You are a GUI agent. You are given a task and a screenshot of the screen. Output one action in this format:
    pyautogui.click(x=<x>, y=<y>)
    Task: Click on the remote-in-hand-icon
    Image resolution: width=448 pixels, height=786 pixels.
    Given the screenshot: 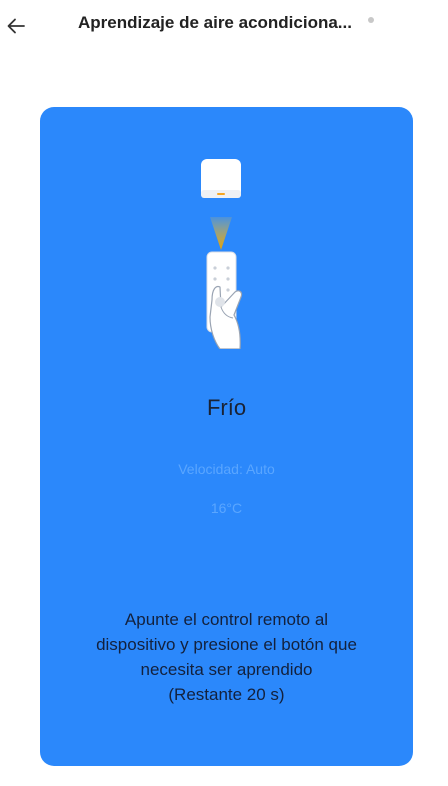 What is the action you would take?
    pyautogui.click(x=224, y=300)
    